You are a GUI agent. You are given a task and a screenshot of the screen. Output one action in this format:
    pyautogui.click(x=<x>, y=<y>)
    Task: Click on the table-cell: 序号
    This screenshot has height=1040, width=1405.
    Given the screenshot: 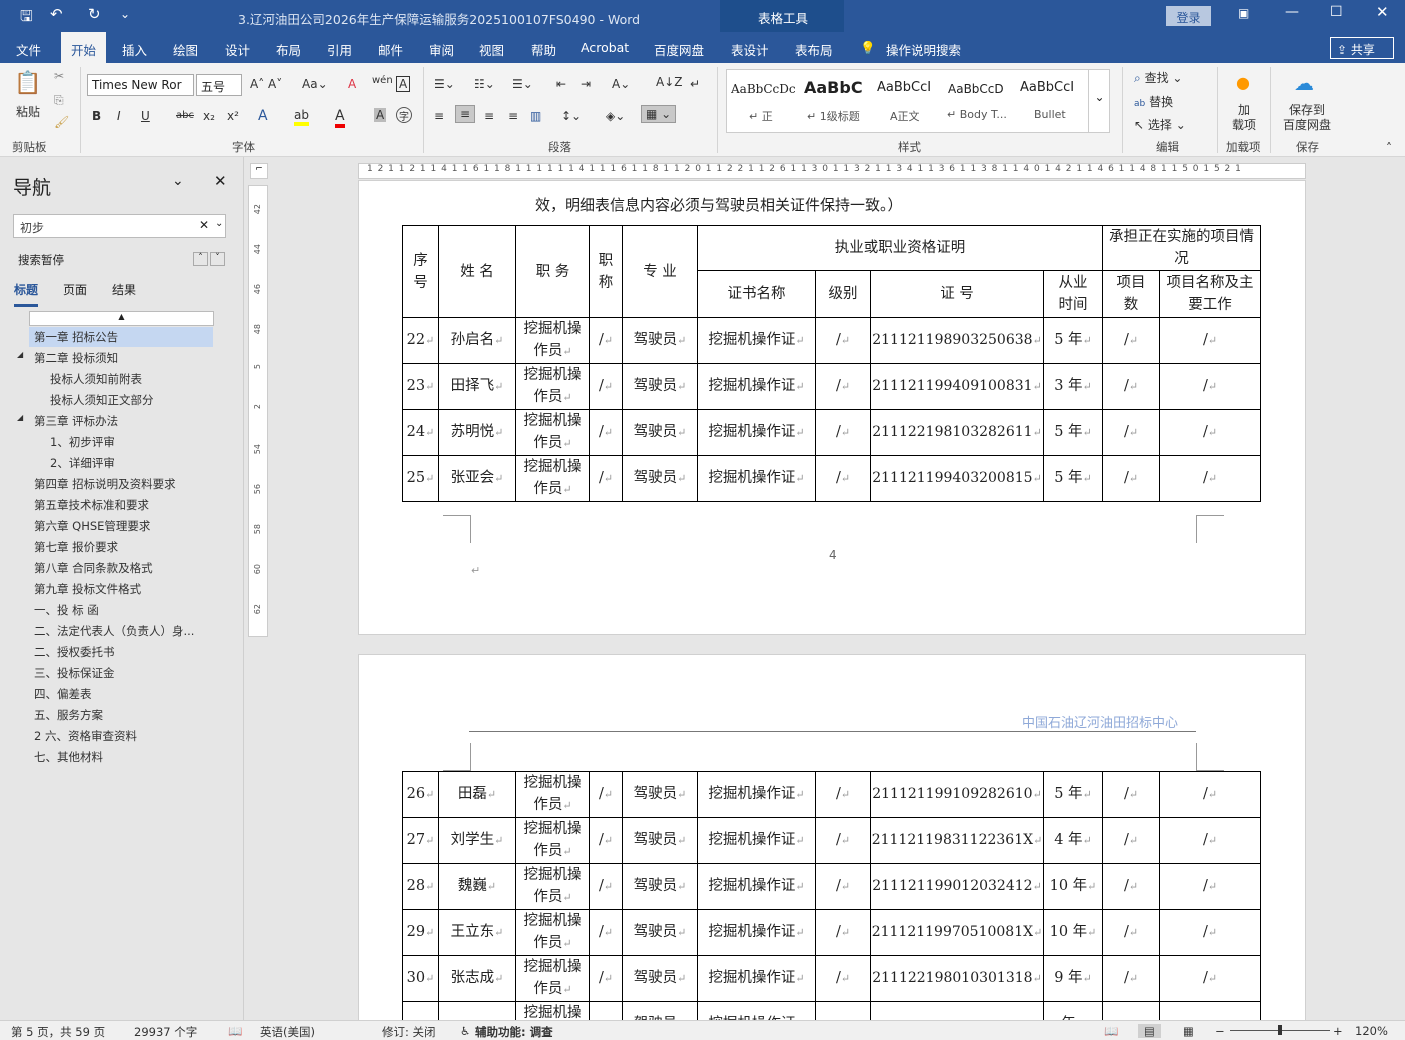 What is the action you would take?
    pyautogui.click(x=420, y=271)
    